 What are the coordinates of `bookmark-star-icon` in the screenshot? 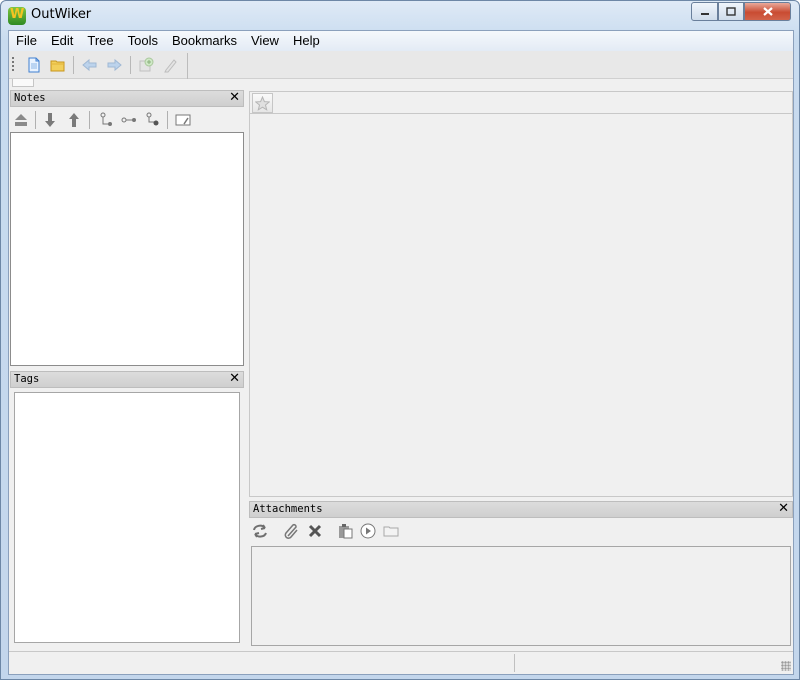 It's located at (262, 103).